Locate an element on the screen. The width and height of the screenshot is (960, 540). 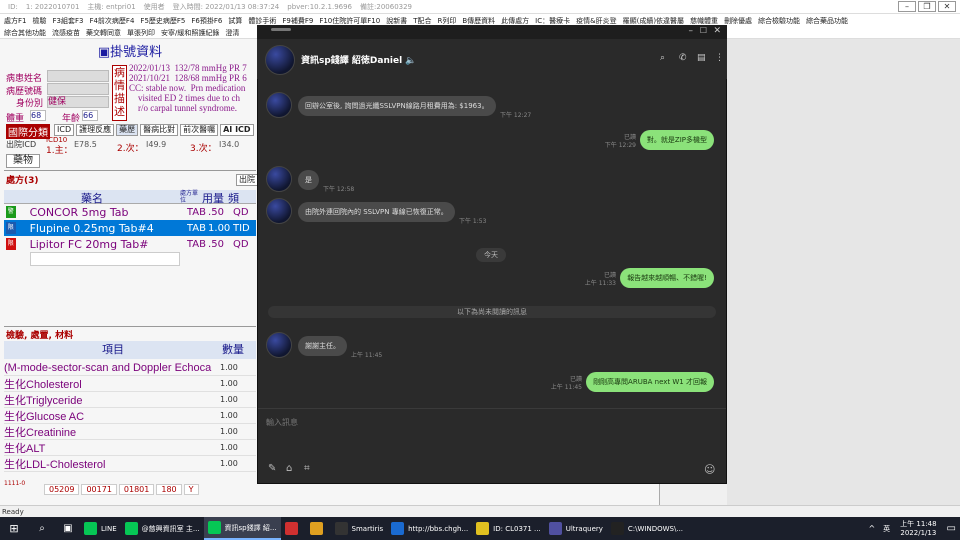
screenshot-icon: ⌗ is located at coordinates (307, 468).